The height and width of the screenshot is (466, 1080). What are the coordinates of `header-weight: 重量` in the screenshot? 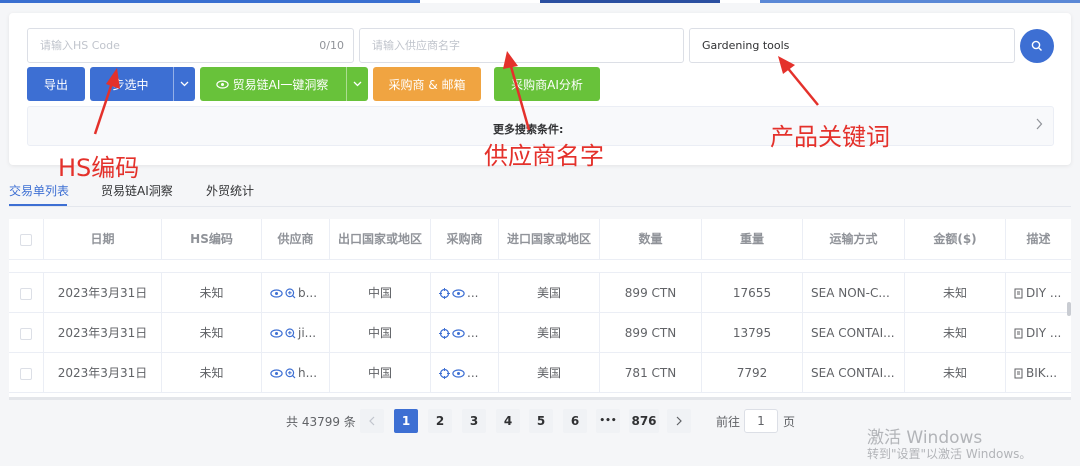 It's located at (752, 239).